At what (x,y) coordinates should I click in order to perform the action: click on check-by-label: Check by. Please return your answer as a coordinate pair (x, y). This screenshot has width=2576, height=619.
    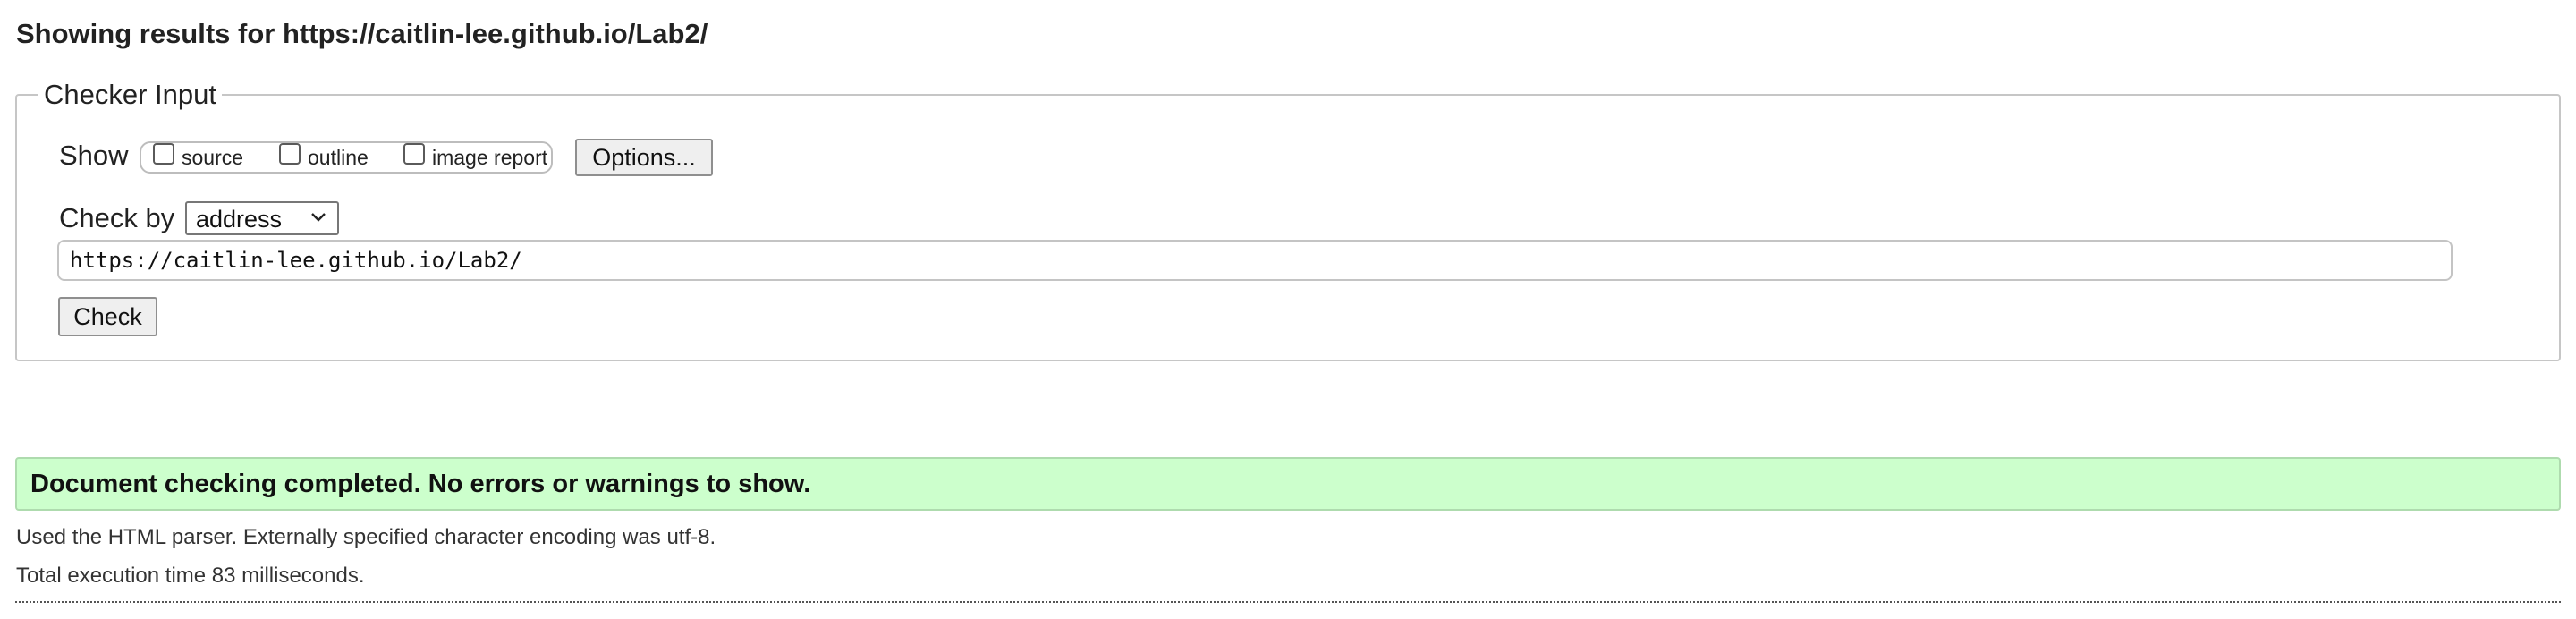
    Looking at the image, I should click on (117, 217).